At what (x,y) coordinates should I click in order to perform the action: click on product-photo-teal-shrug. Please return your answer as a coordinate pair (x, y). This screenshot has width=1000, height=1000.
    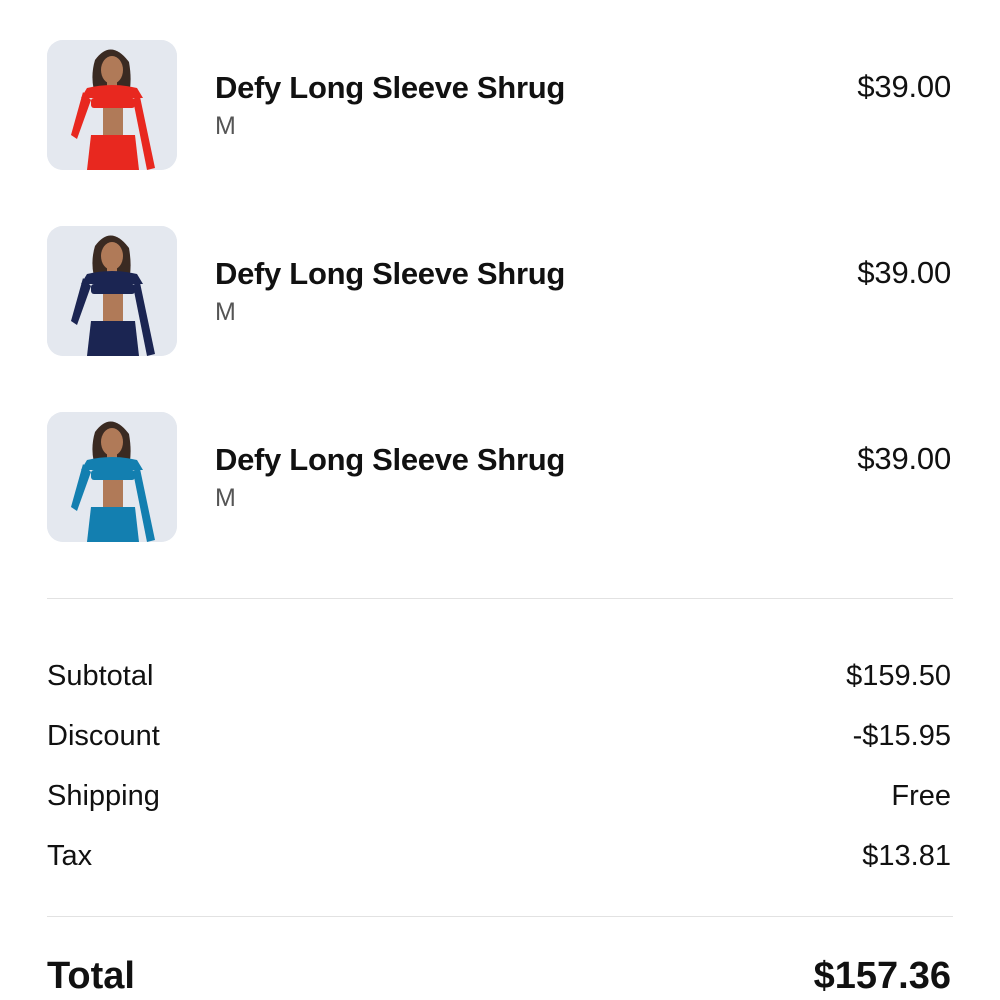
    Looking at the image, I should click on (112, 477).